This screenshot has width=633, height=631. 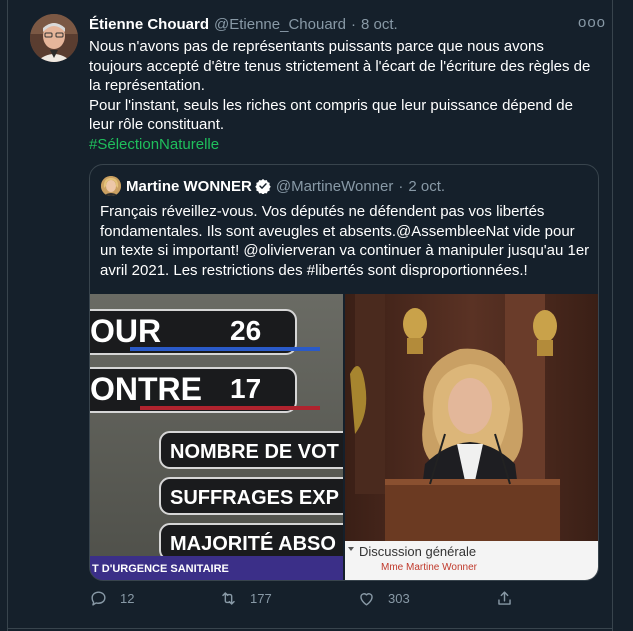 I want to click on quoted-author-avatar, so click(x=111, y=186).